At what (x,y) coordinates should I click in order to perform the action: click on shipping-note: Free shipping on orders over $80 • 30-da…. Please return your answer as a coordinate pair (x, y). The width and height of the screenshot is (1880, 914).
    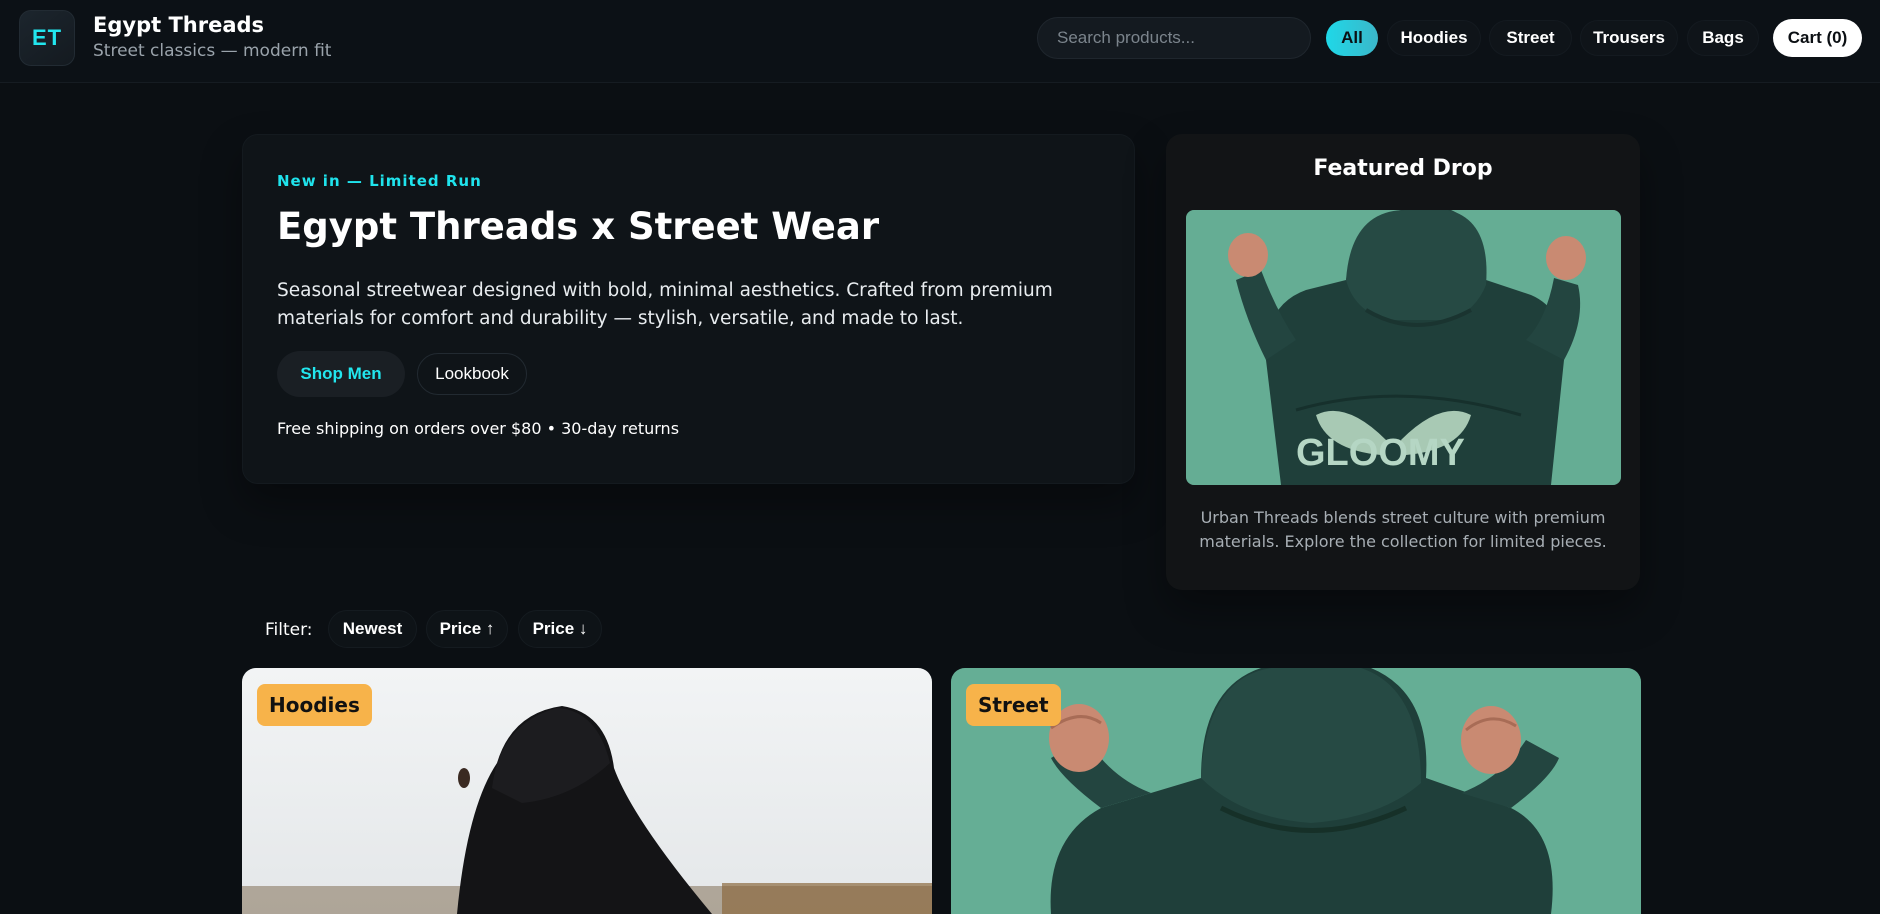
    Looking at the image, I should click on (478, 428).